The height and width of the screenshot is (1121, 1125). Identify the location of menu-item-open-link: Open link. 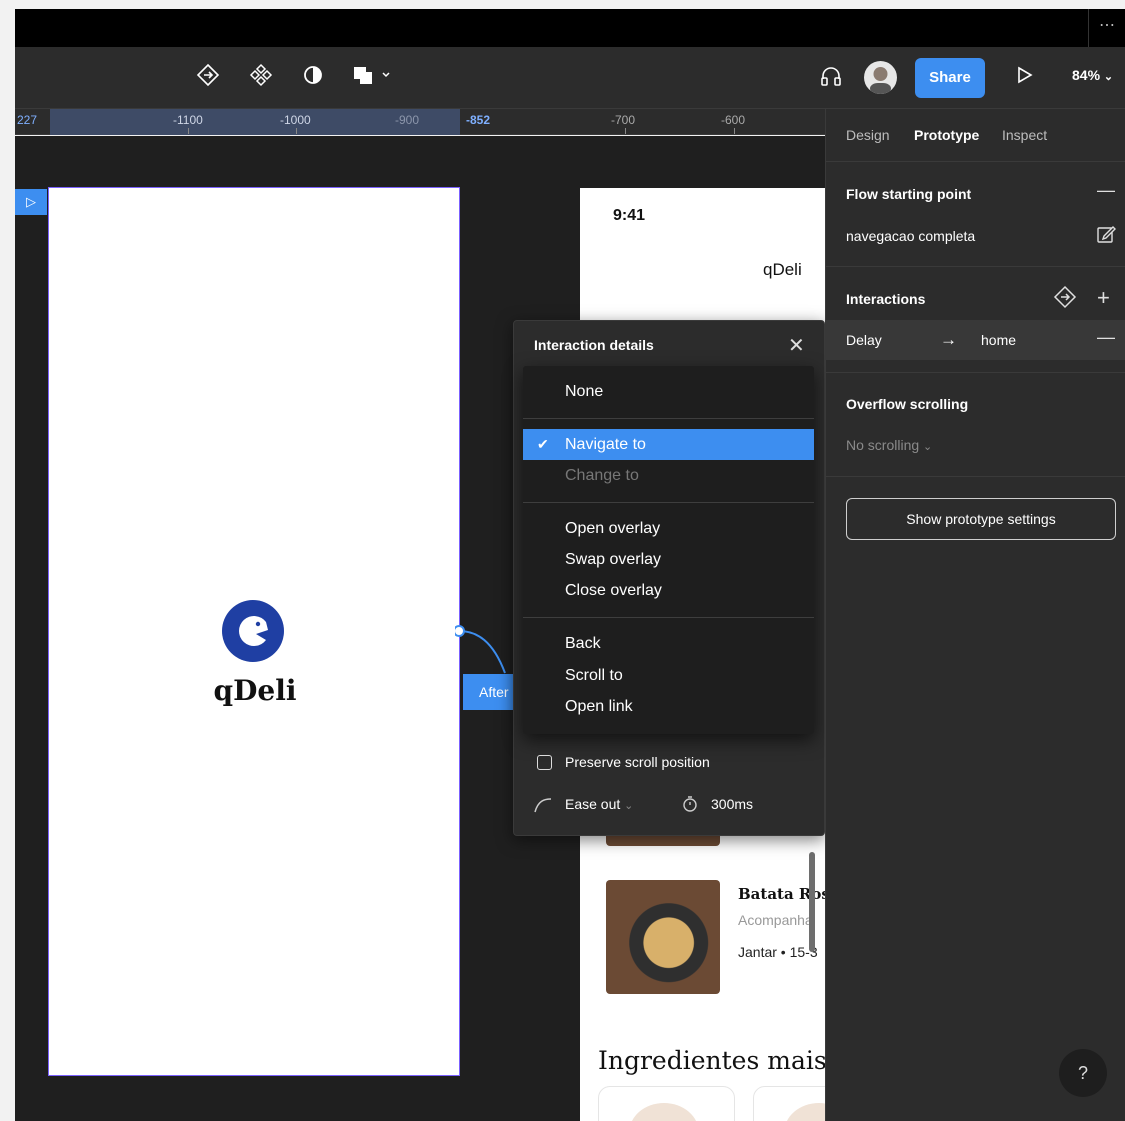
(668, 706).